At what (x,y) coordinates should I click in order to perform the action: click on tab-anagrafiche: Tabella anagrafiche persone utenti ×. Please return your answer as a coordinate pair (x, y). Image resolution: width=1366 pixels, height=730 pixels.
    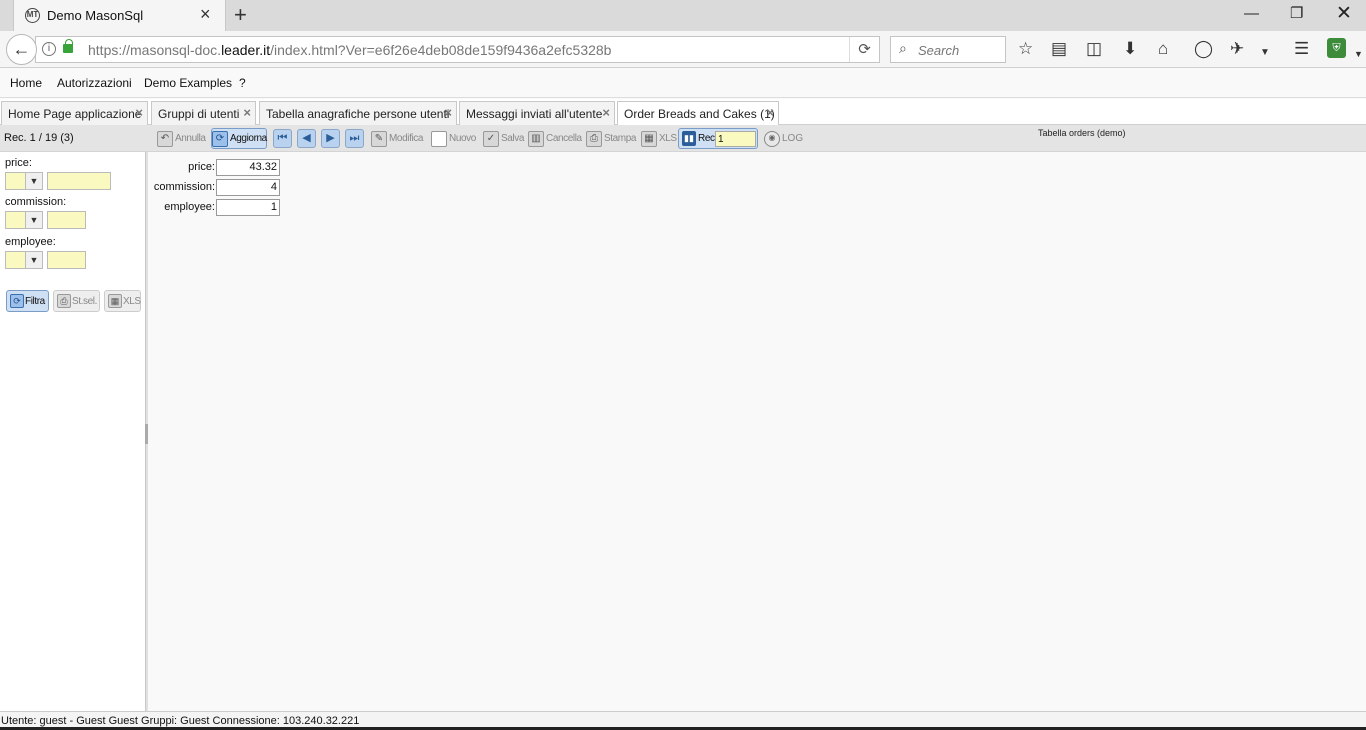
    Looking at the image, I should click on (358, 113).